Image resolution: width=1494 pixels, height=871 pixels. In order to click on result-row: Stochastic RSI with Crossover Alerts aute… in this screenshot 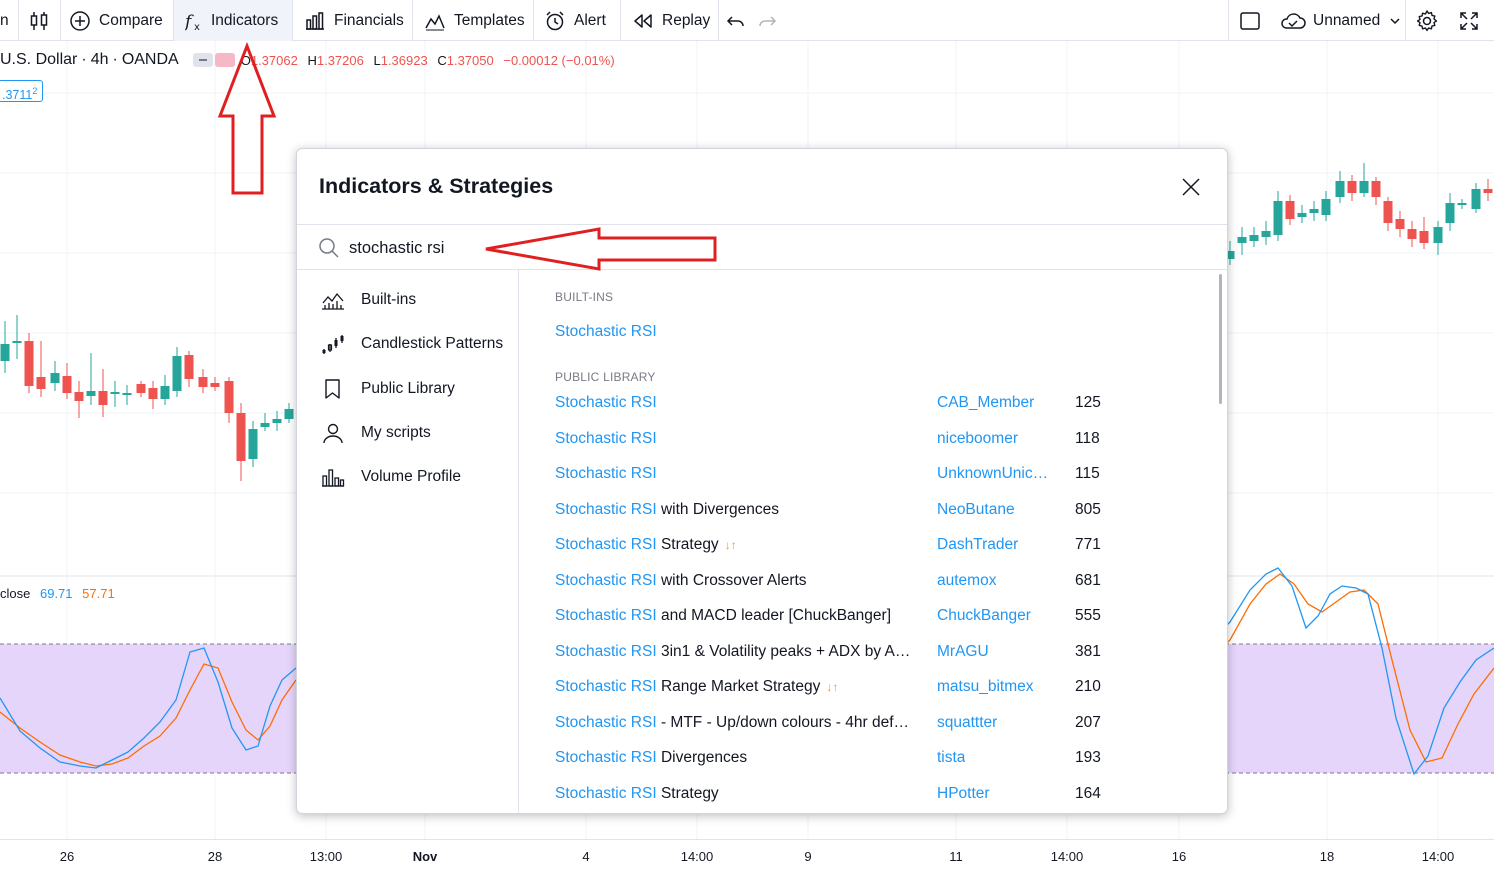, I will do `click(869, 582)`.